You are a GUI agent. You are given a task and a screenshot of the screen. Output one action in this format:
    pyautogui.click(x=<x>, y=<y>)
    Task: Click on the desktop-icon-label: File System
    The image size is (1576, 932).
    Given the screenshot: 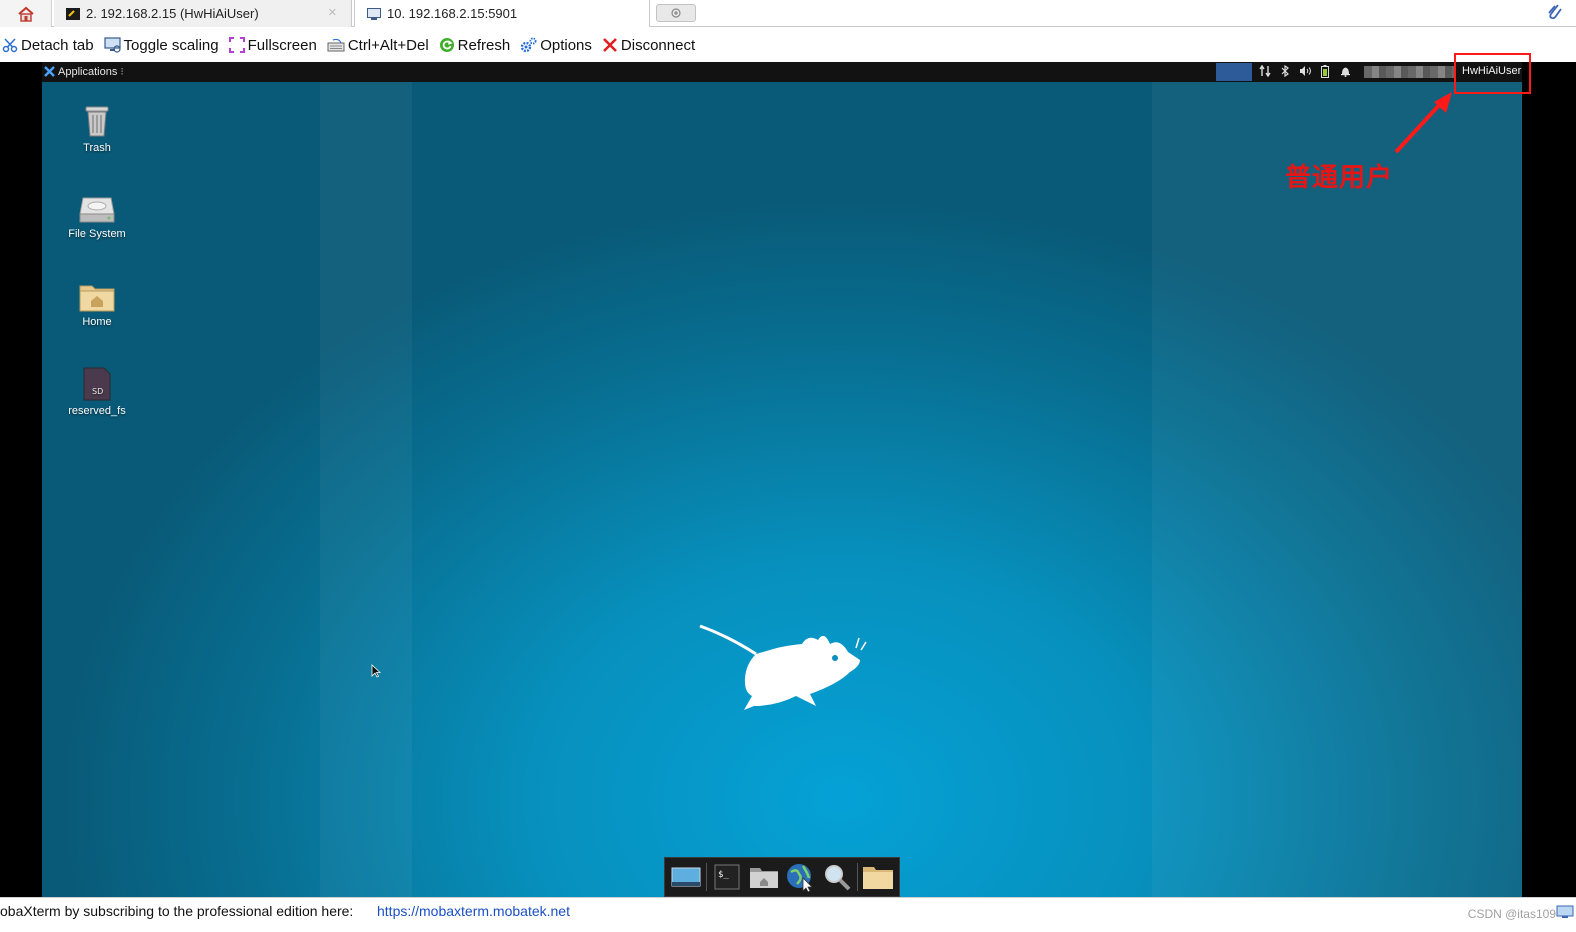 What is the action you would take?
    pyautogui.click(x=97, y=234)
    